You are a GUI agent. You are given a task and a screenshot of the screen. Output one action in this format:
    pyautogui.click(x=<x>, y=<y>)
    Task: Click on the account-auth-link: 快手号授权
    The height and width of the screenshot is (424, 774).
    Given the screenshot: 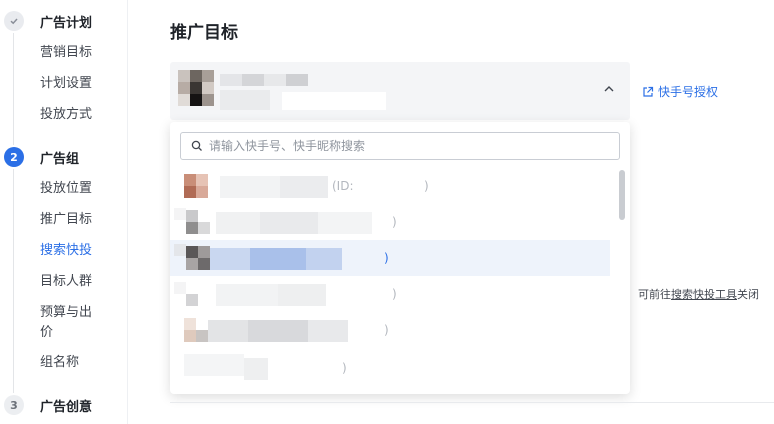 What is the action you would take?
    pyautogui.click(x=680, y=91)
    